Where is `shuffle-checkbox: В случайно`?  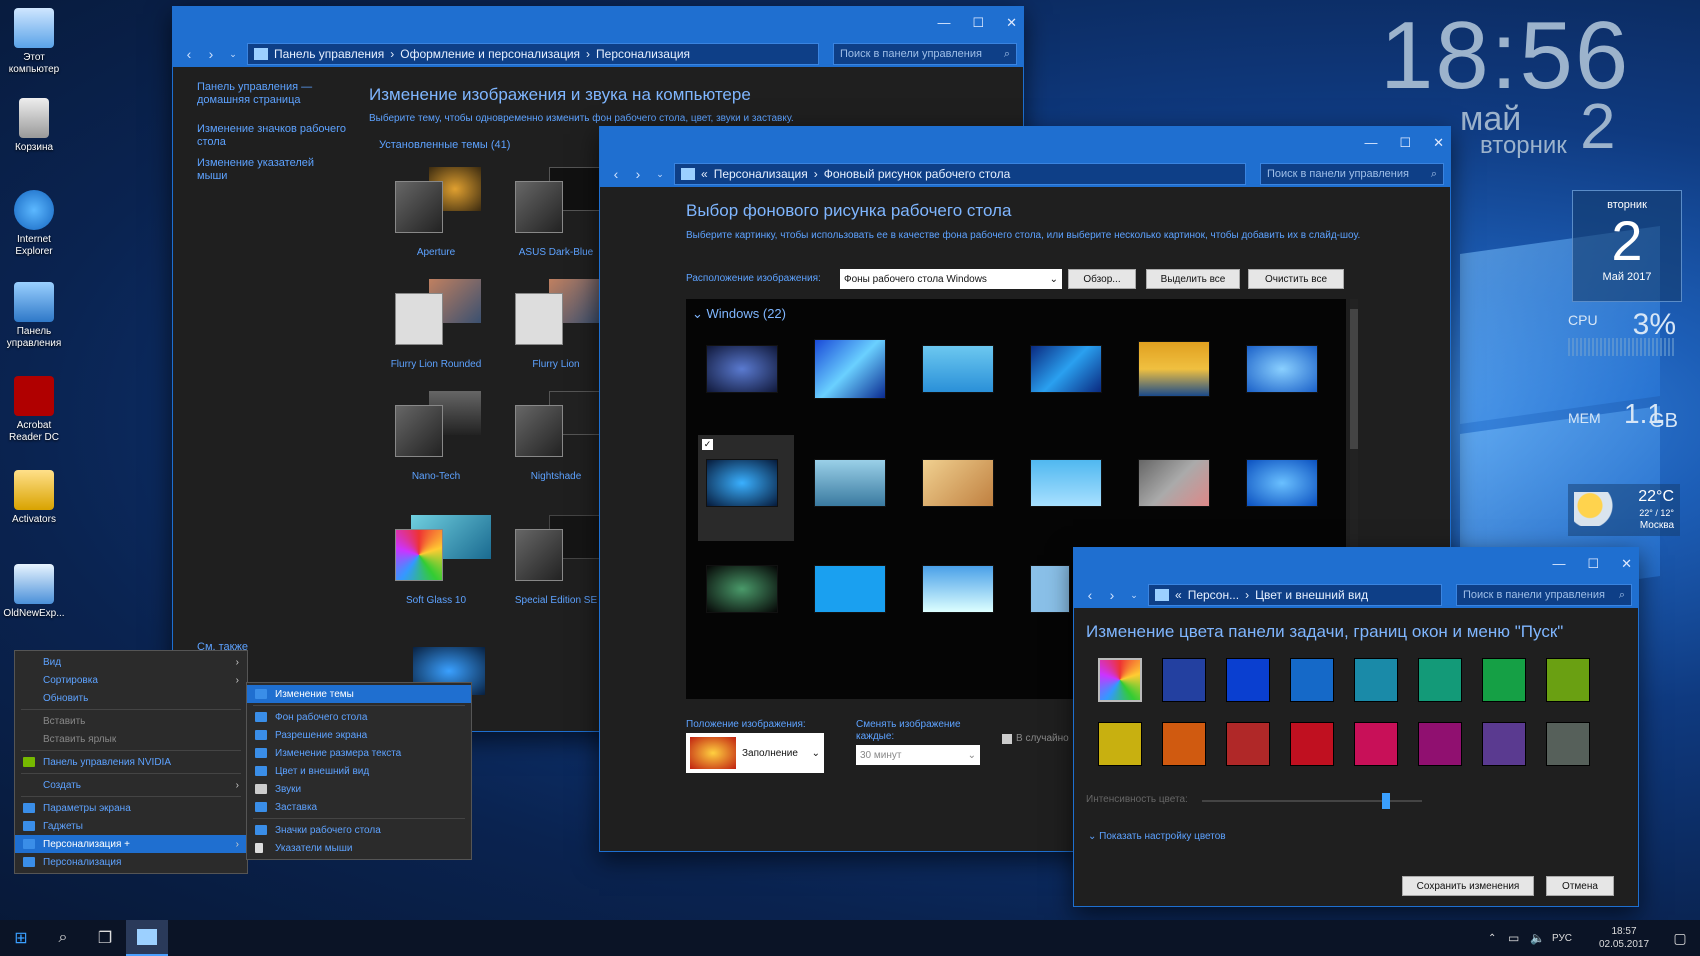
shuffle-checkbox: В случайно is located at coordinates (1035, 738).